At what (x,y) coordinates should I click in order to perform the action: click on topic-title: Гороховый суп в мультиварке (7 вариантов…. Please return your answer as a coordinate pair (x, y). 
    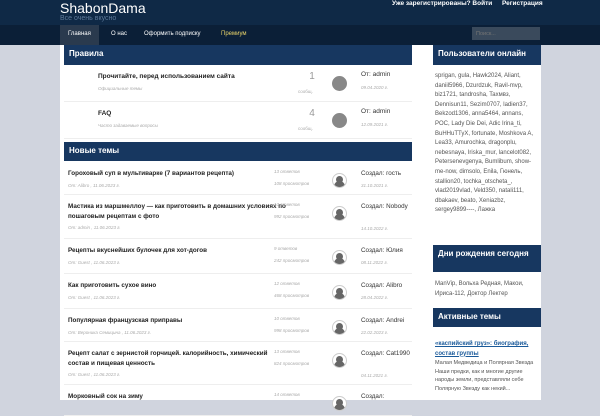
    Looking at the image, I should click on (178, 174).